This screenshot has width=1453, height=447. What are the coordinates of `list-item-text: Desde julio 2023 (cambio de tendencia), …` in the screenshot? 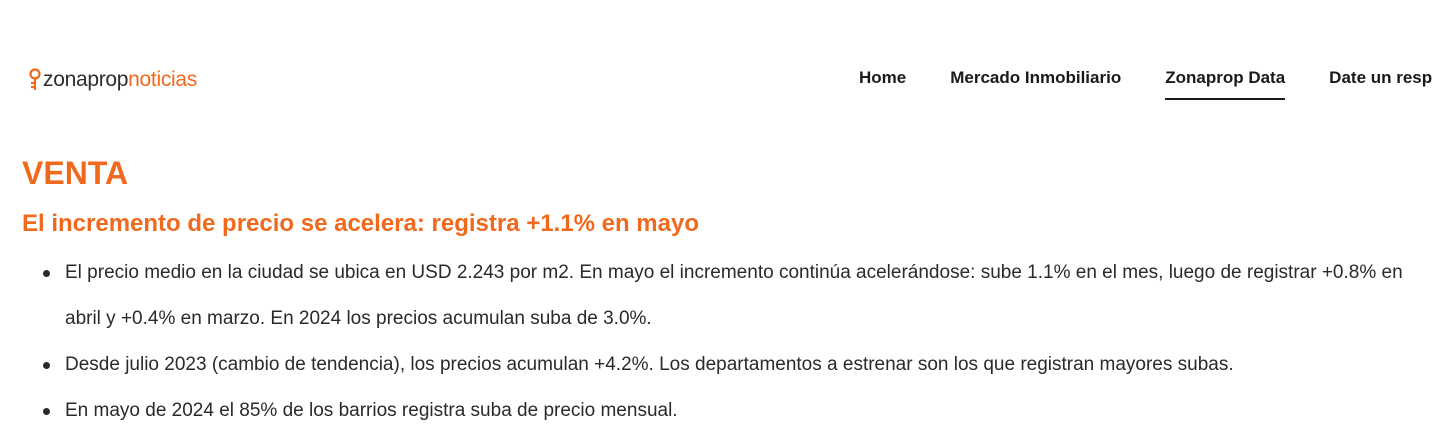 It's located at (649, 364).